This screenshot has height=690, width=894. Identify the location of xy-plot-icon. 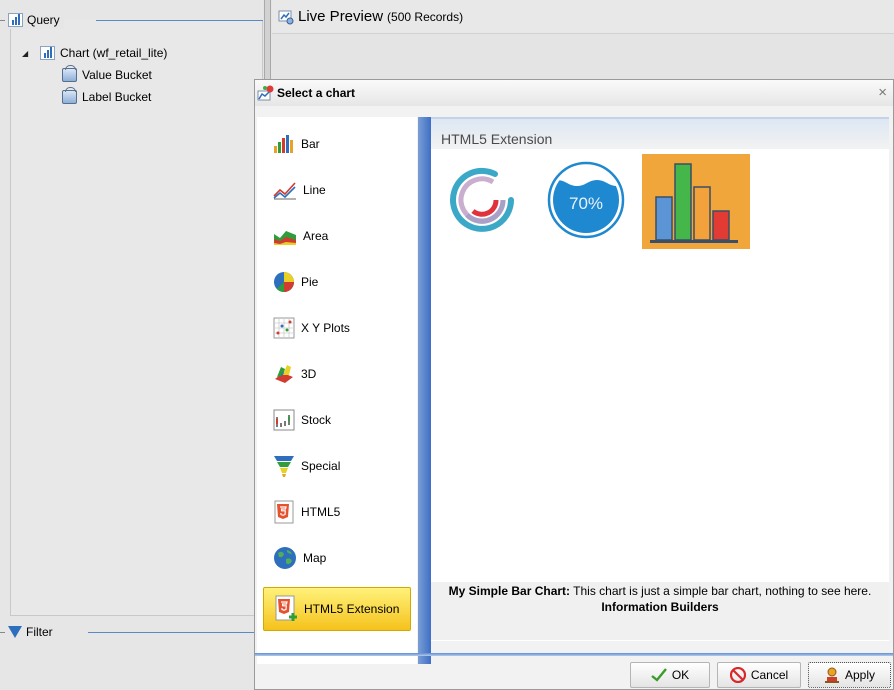
(284, 328).